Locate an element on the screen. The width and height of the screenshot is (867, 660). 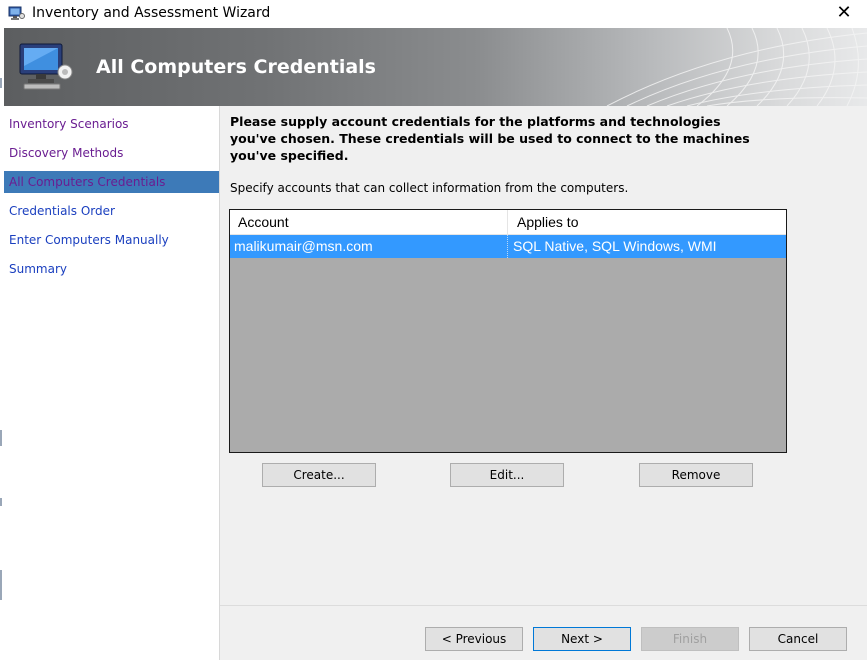
decorative-mesh is located at coordinates (736, 67).